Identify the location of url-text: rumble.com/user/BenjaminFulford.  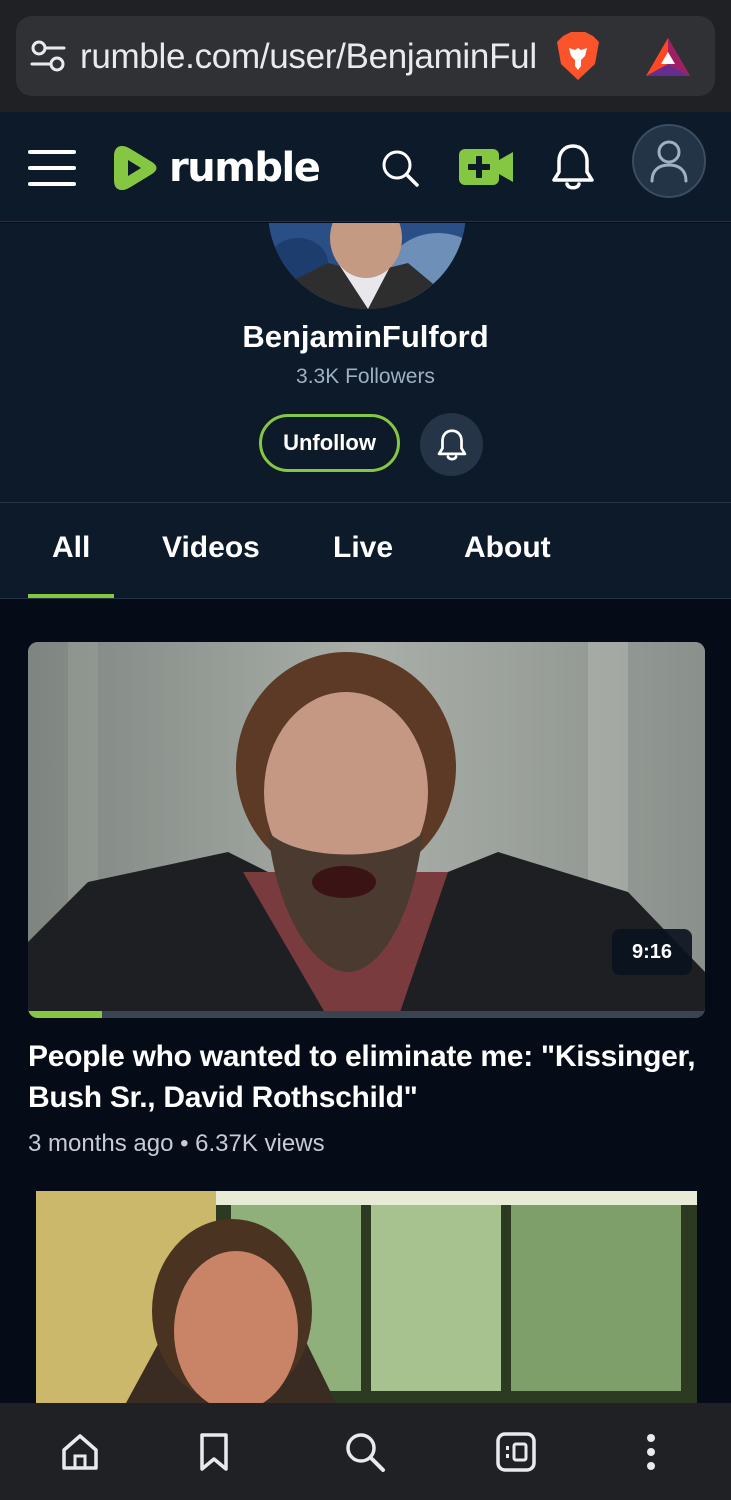
(308, 57).